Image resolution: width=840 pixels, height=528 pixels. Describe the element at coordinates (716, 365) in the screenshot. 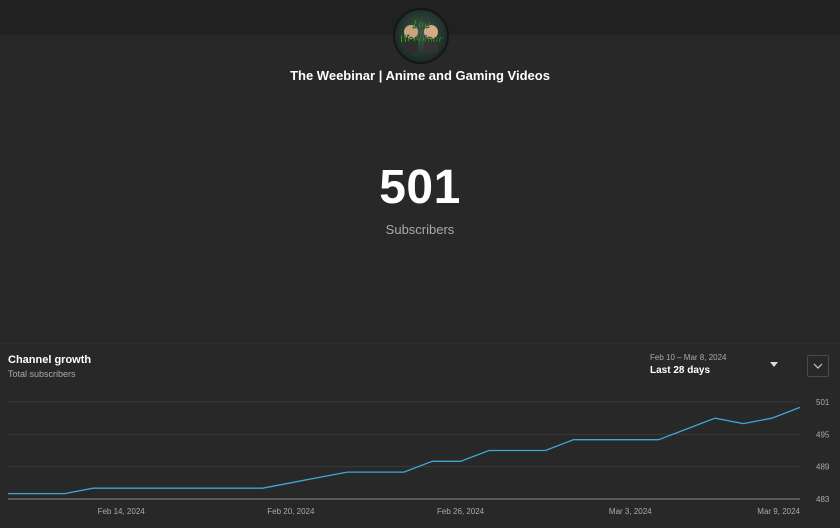

I see `date-range-dropdown: Feb 10 – Mar 8, 2024 Last 28 days` at that location.